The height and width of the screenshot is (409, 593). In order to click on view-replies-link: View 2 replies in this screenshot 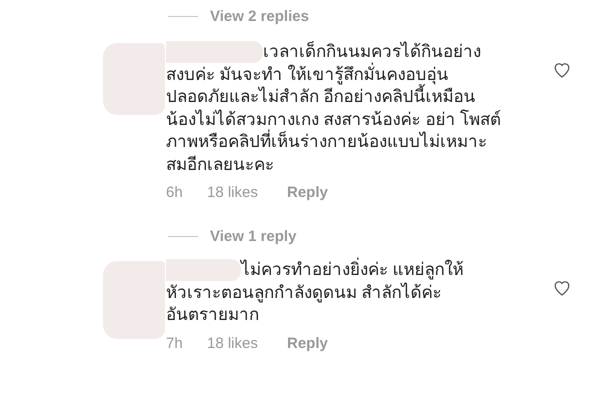, I will do `click(259, 16)`.